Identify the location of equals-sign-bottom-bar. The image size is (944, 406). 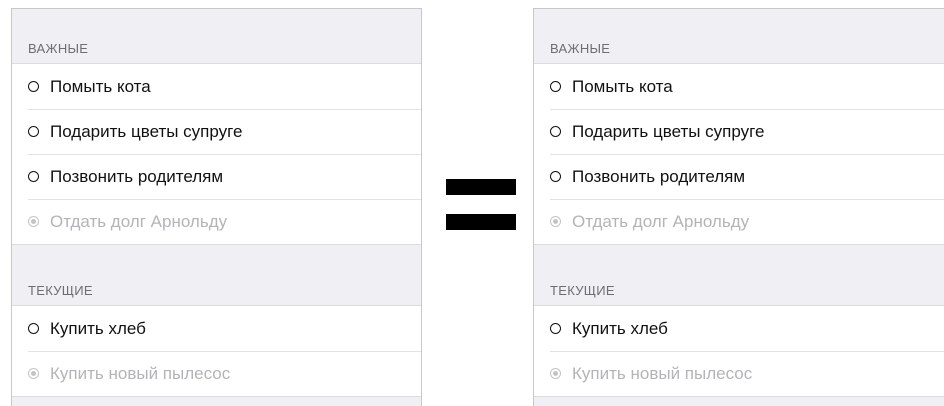
(481, 222).